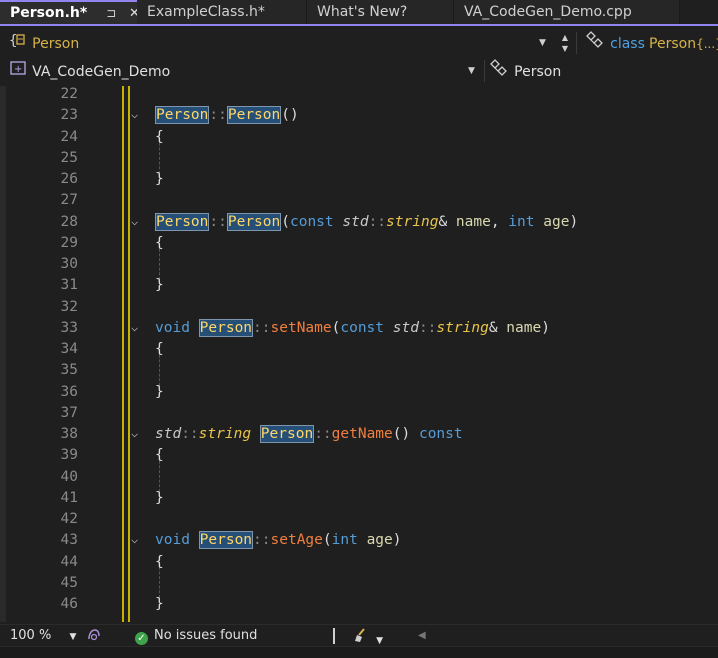 This screenshot has height=658, width=718. I want to click on editor-status-bar: 100 % ▼ ✓ No issues found ▼ ◀, so click(359, 635).